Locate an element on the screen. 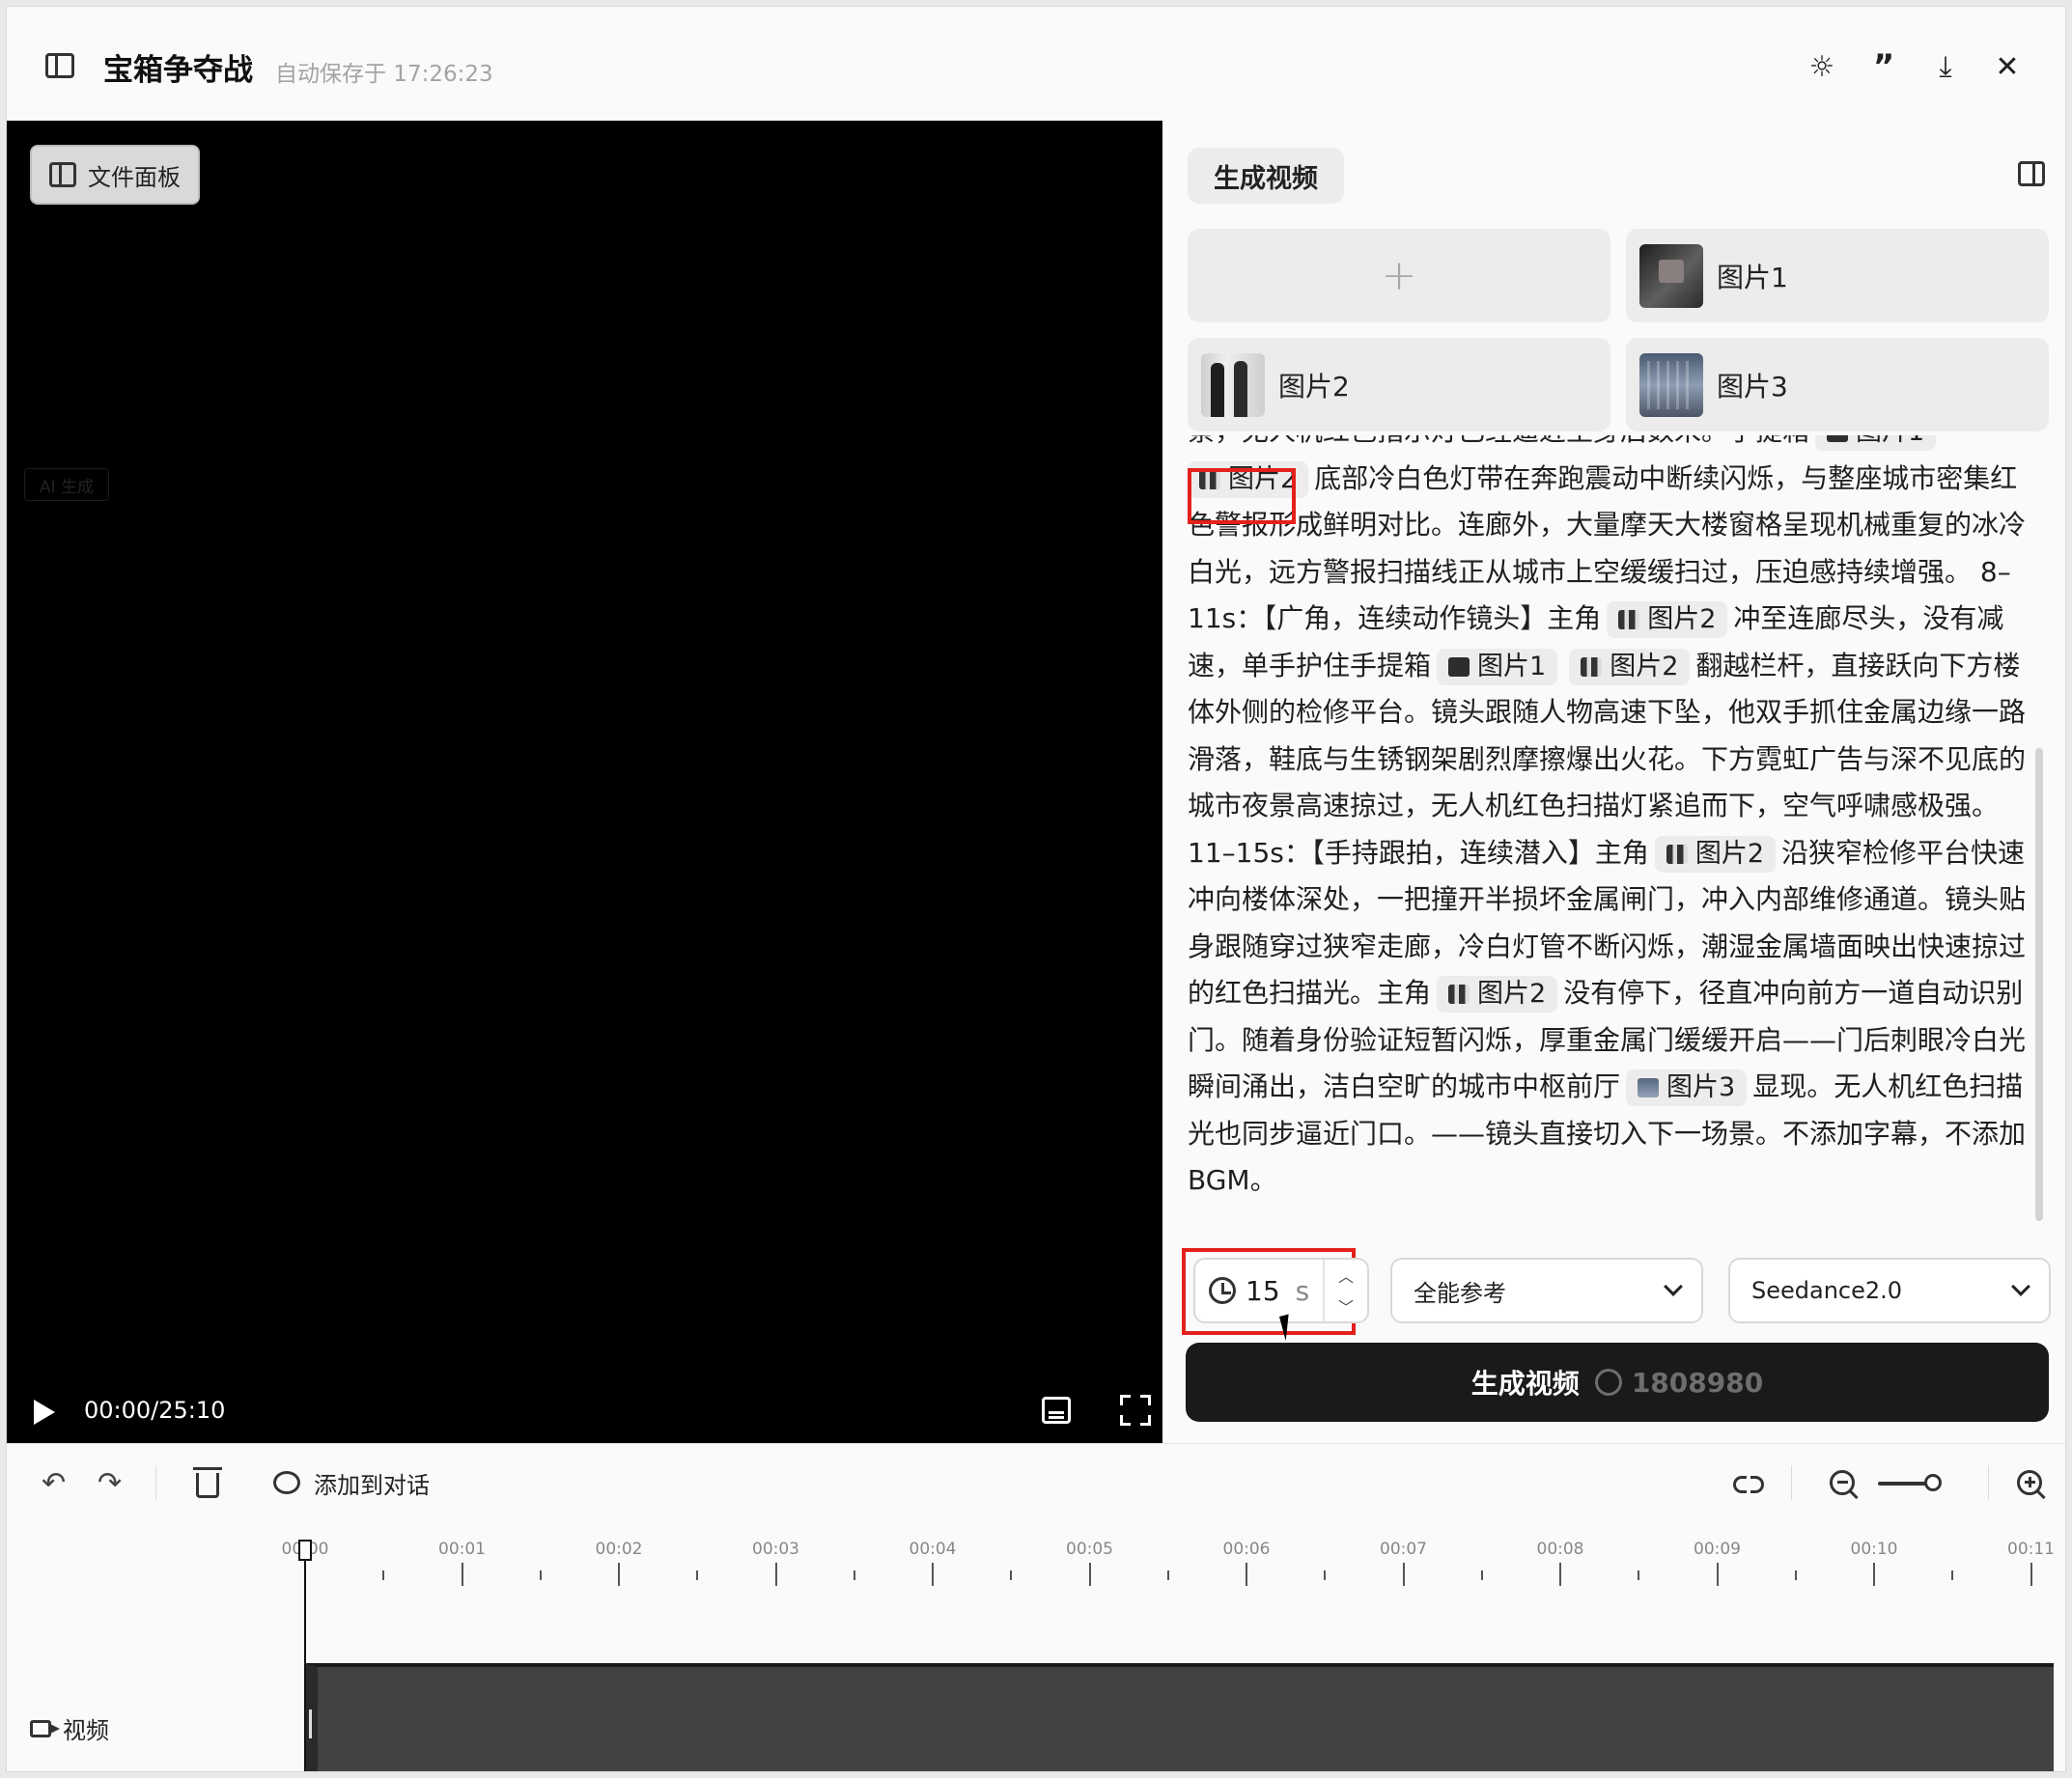  image-tile-3: 图片3 is located at coordinates (1838, 385).